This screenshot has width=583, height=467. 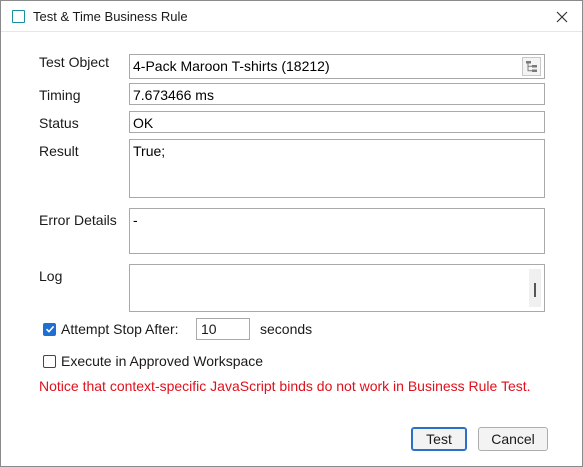 What do you see at coordinates (291, 16) in the screenshot?
I see `title-bar: Test & Time Business Rule` at bounding box center [291, 16].